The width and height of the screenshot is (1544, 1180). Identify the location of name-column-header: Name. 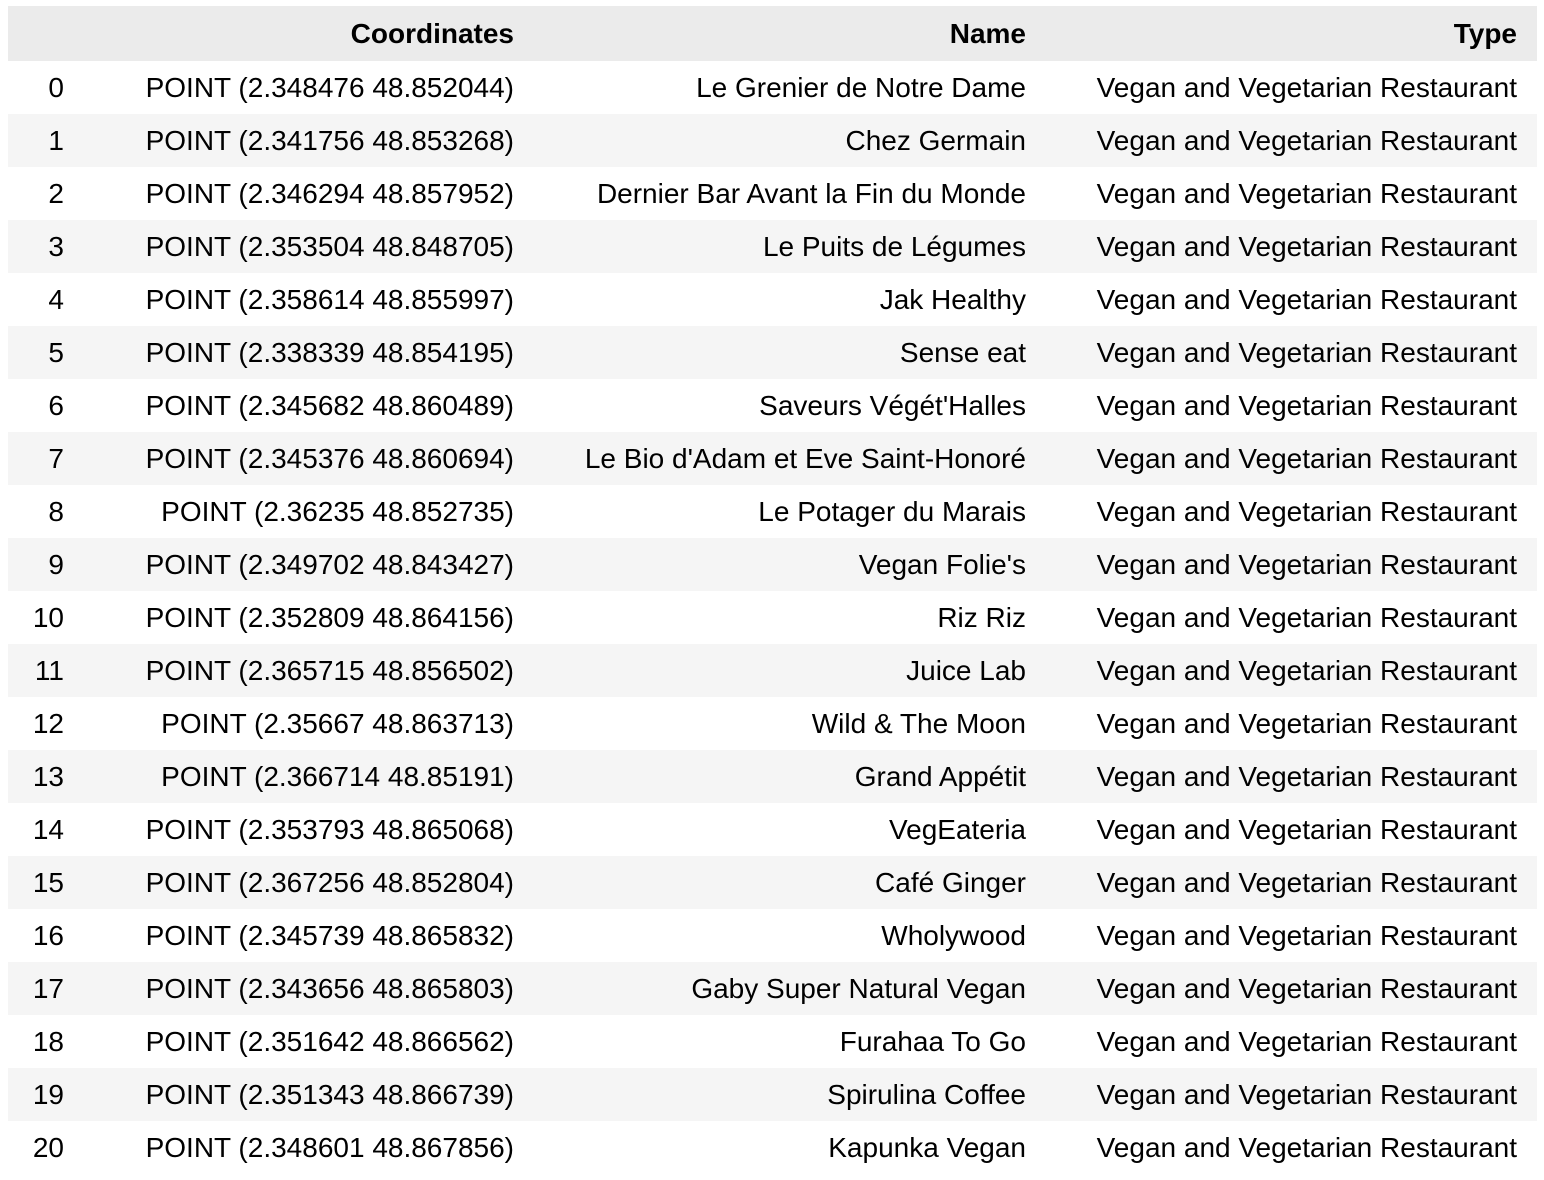
(790, 33).